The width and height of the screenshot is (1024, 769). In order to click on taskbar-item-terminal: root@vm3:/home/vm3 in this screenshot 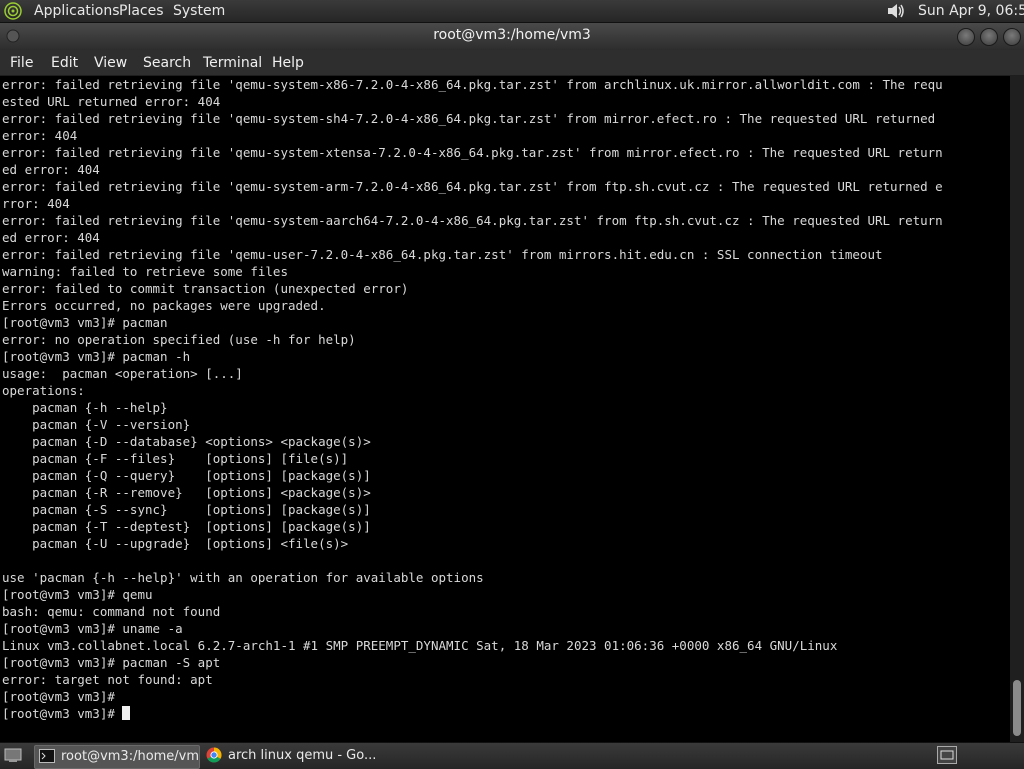, I will do `click(117, 757)`.